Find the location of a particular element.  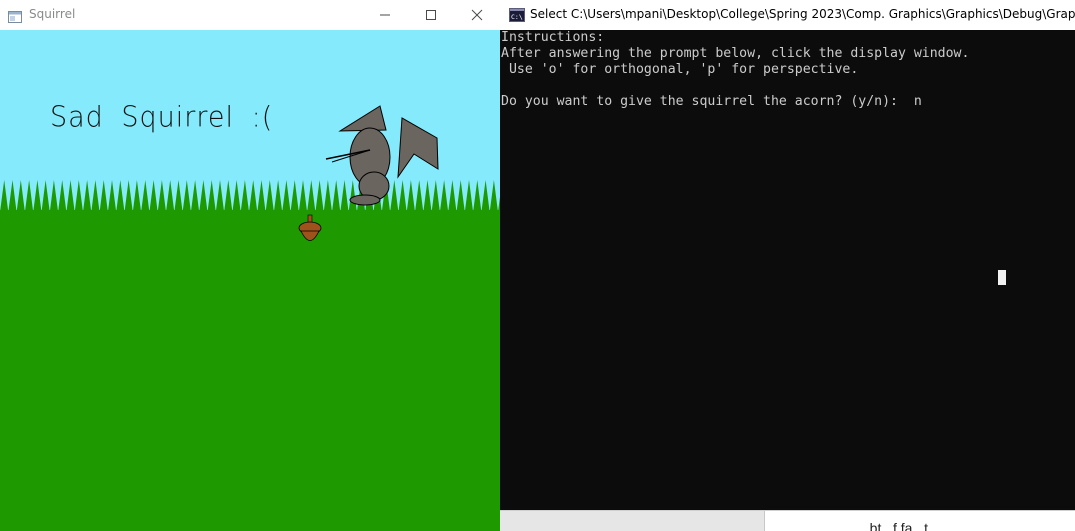

squirrel-titlebar: Squirrel is located at coordinates (250, 15).